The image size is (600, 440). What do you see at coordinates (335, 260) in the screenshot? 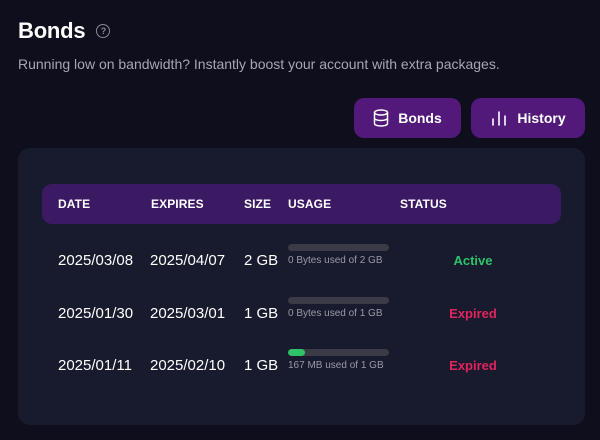
I see `usage-text: 0 Bytes used of 2 GB` at bounding box center [335, 260].